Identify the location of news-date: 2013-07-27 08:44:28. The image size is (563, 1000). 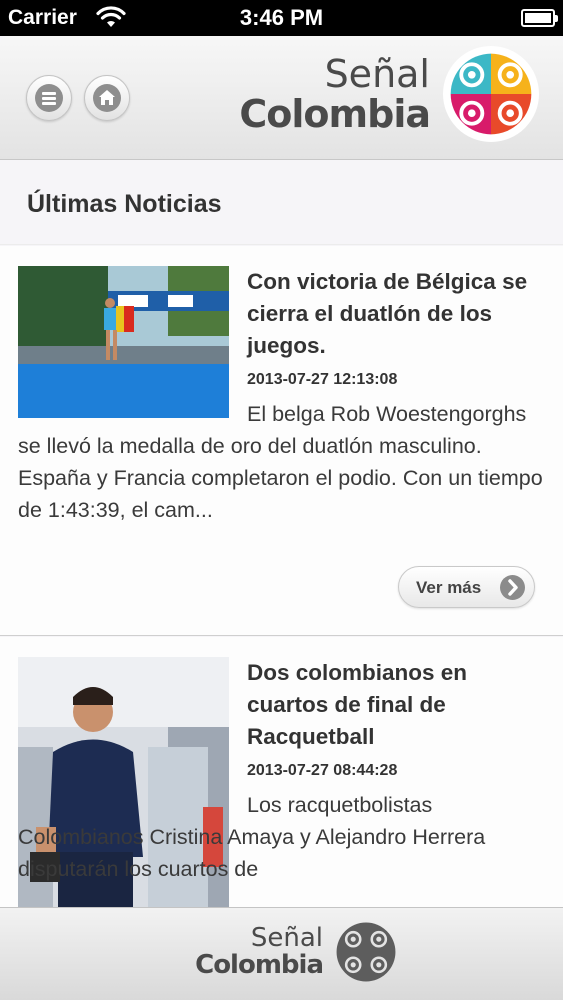
(322, 770).